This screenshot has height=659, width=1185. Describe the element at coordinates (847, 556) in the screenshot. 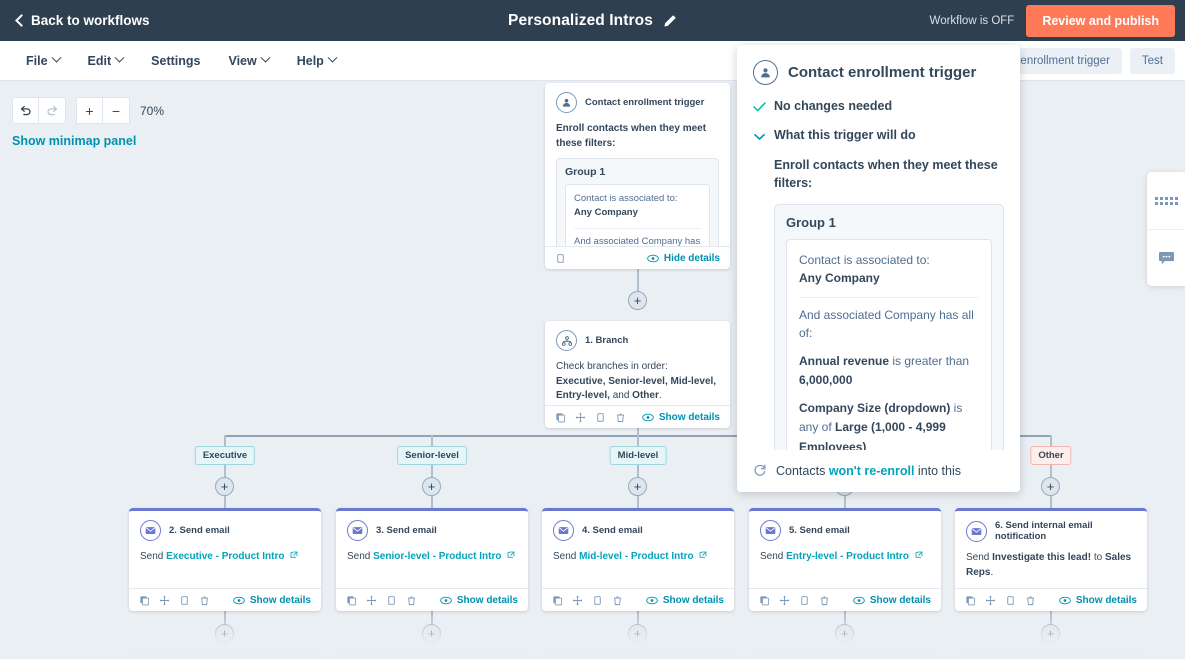

I see `email-asset-link: Entry-level - Product Intro` at that location.